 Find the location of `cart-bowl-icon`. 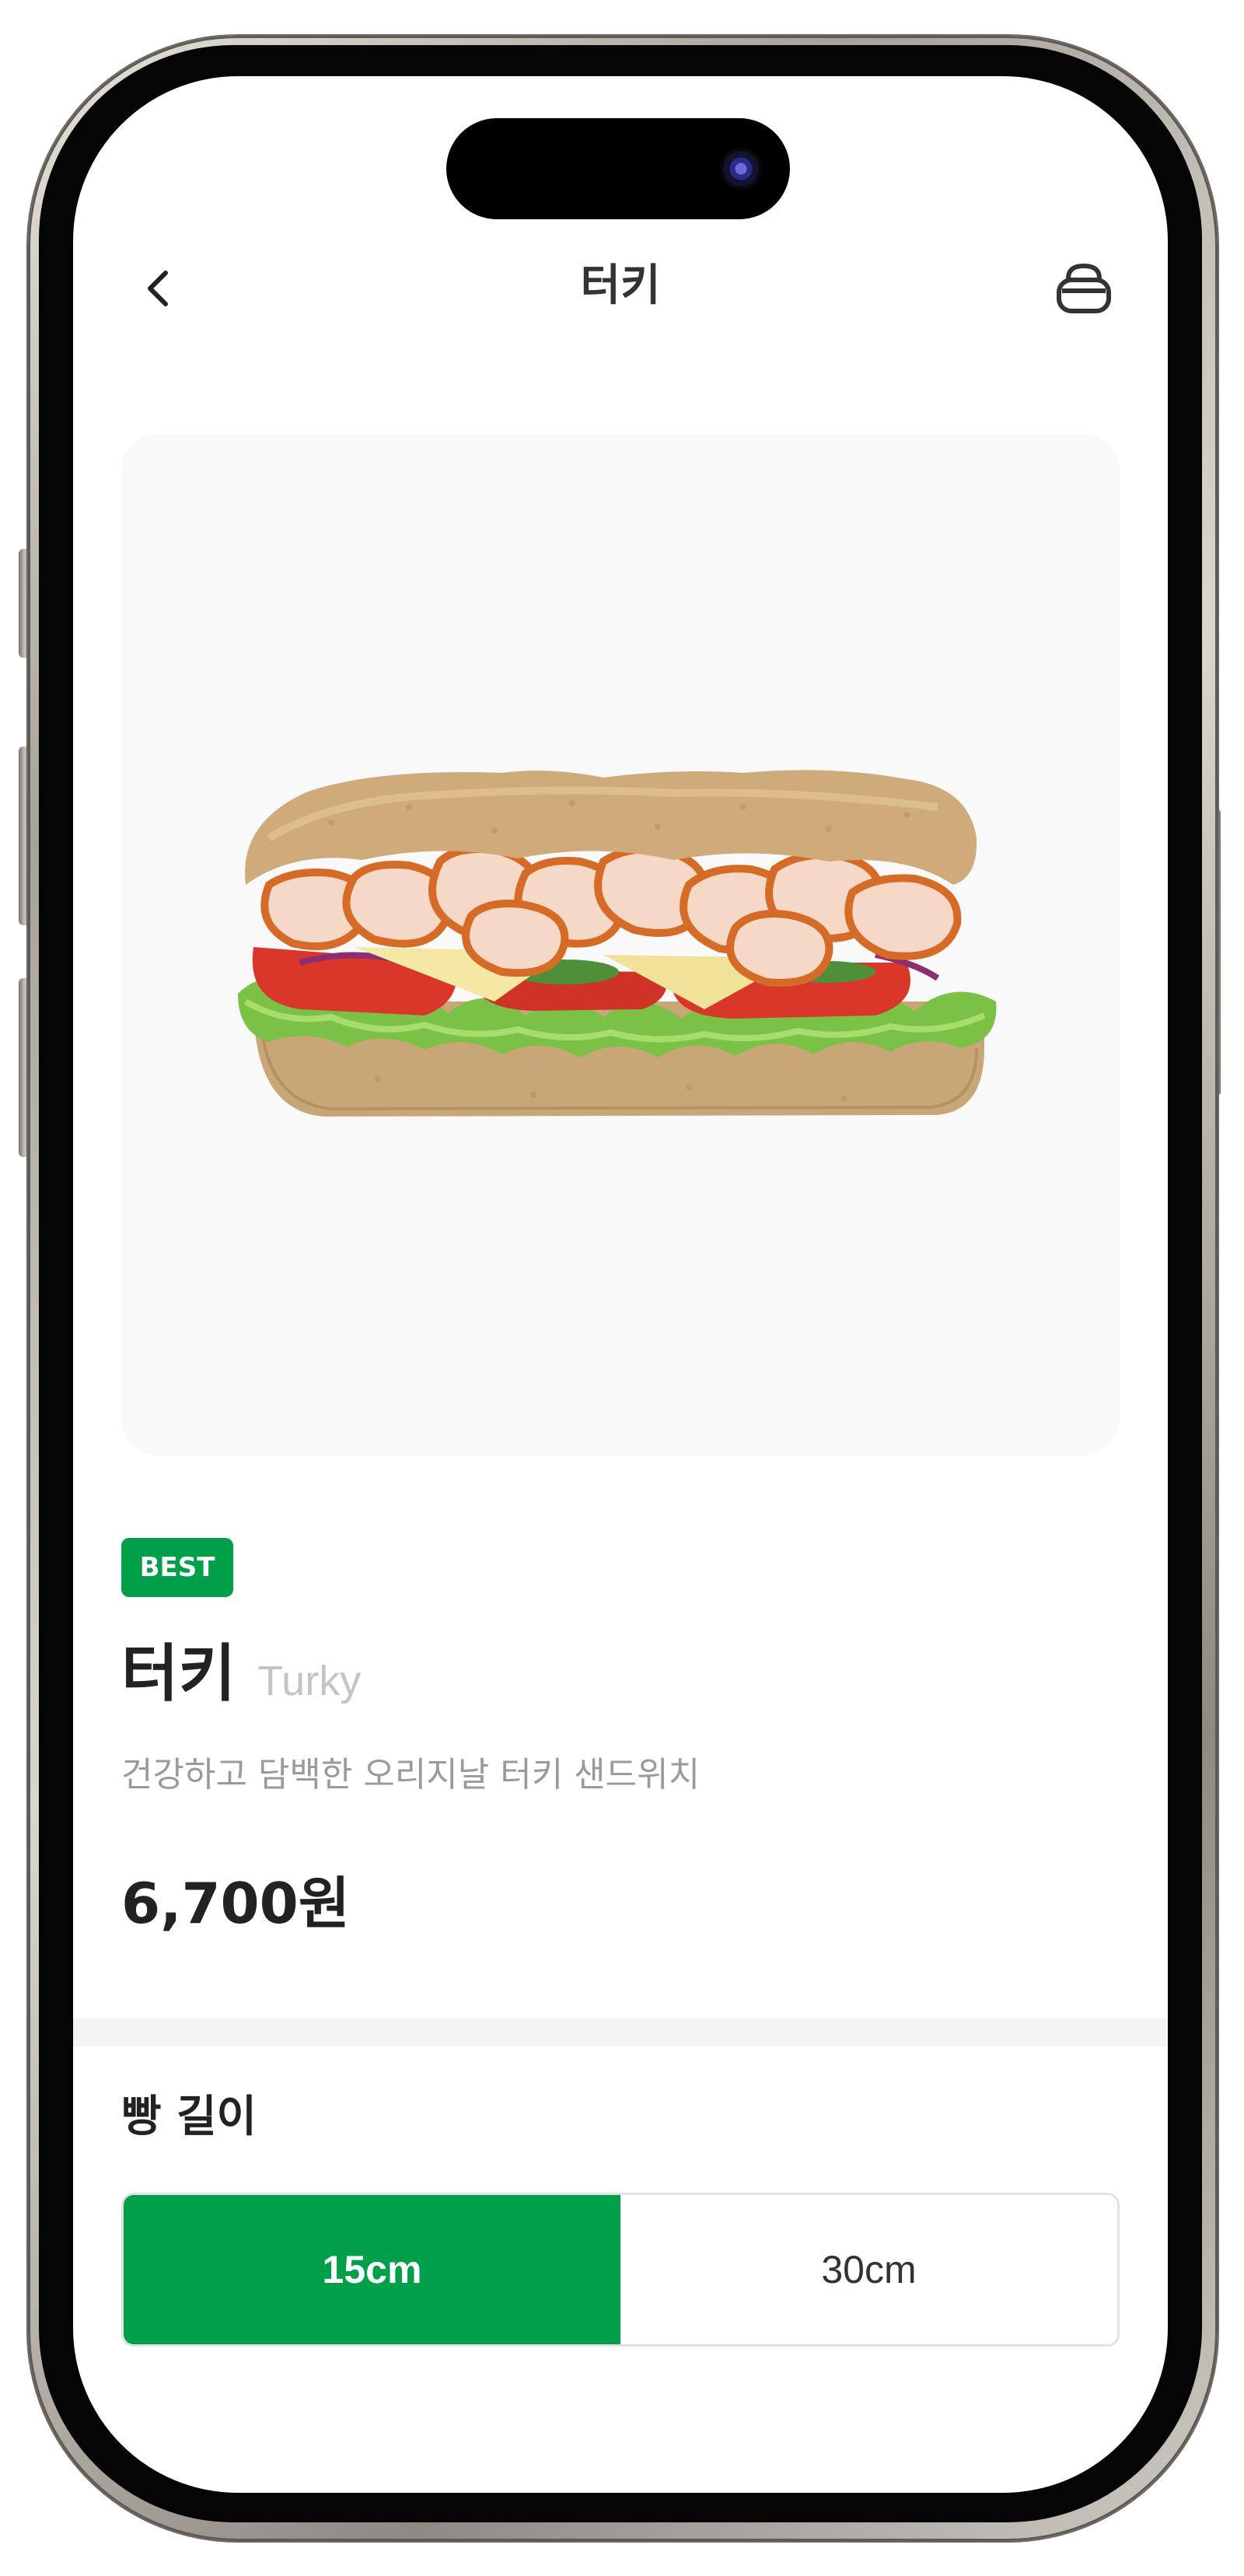

cart-bowl-icon is located at coordinates (1084, 288).